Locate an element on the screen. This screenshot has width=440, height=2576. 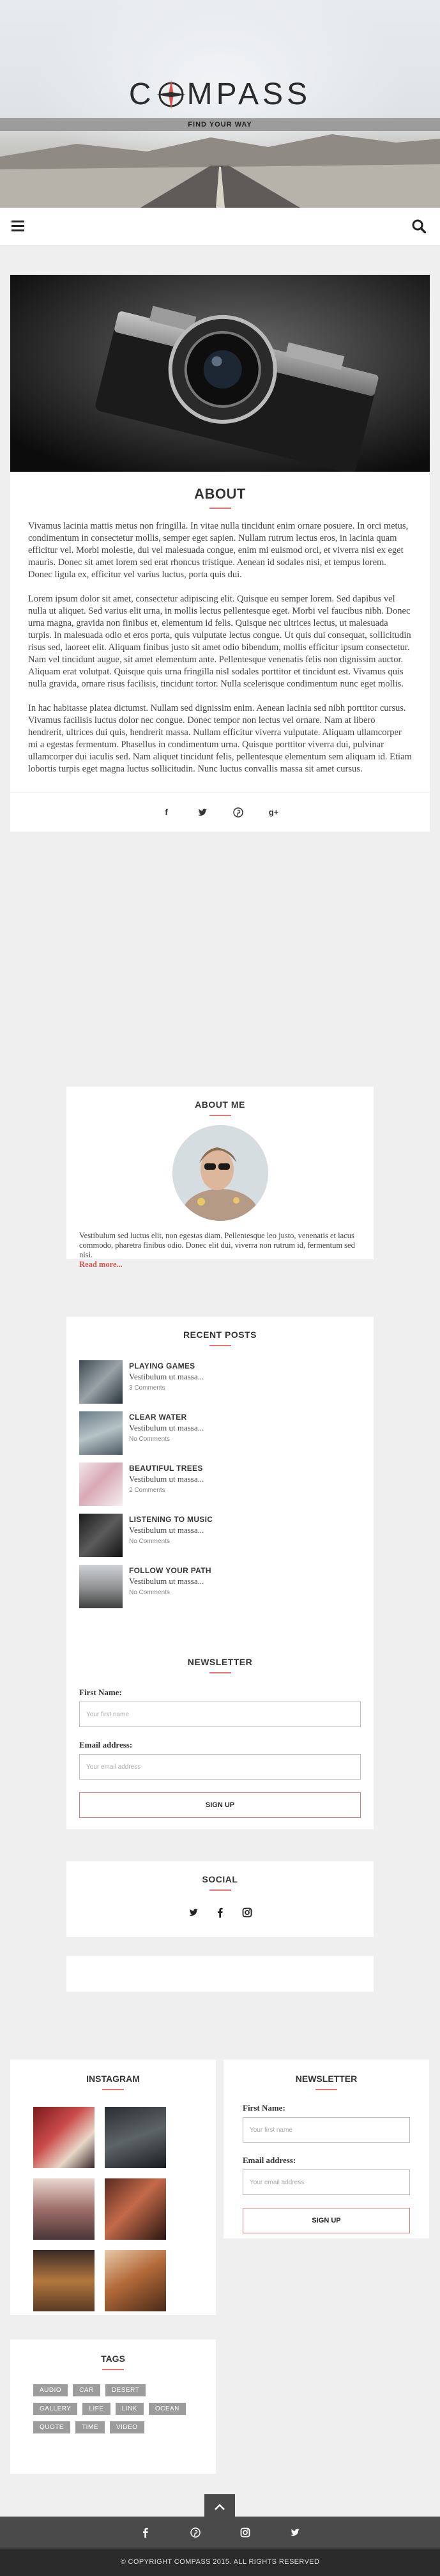
logo-text-left: C is located at coordinates (141, 94).